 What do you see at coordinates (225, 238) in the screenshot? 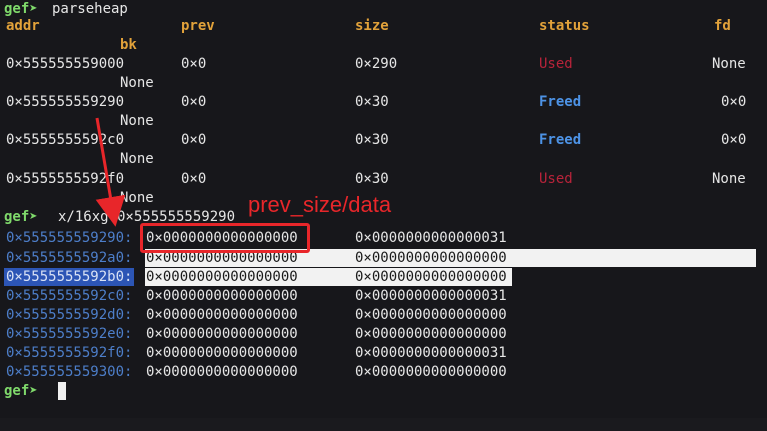
I see `annotation-highlight-box` at bounding box center [225, 238].